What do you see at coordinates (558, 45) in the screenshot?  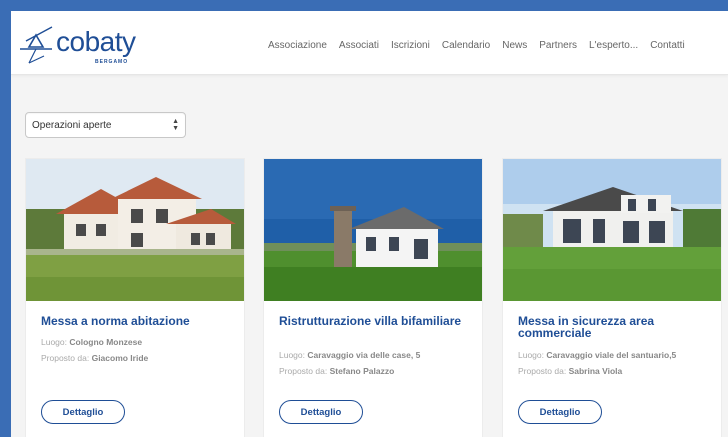 I see `nav-item-partners: Partners` at bounding box center [558, 45].